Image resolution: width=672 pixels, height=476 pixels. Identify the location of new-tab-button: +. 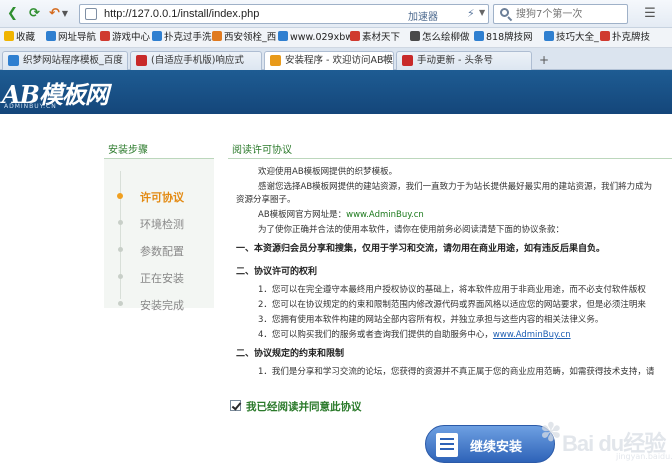
(544, 60).